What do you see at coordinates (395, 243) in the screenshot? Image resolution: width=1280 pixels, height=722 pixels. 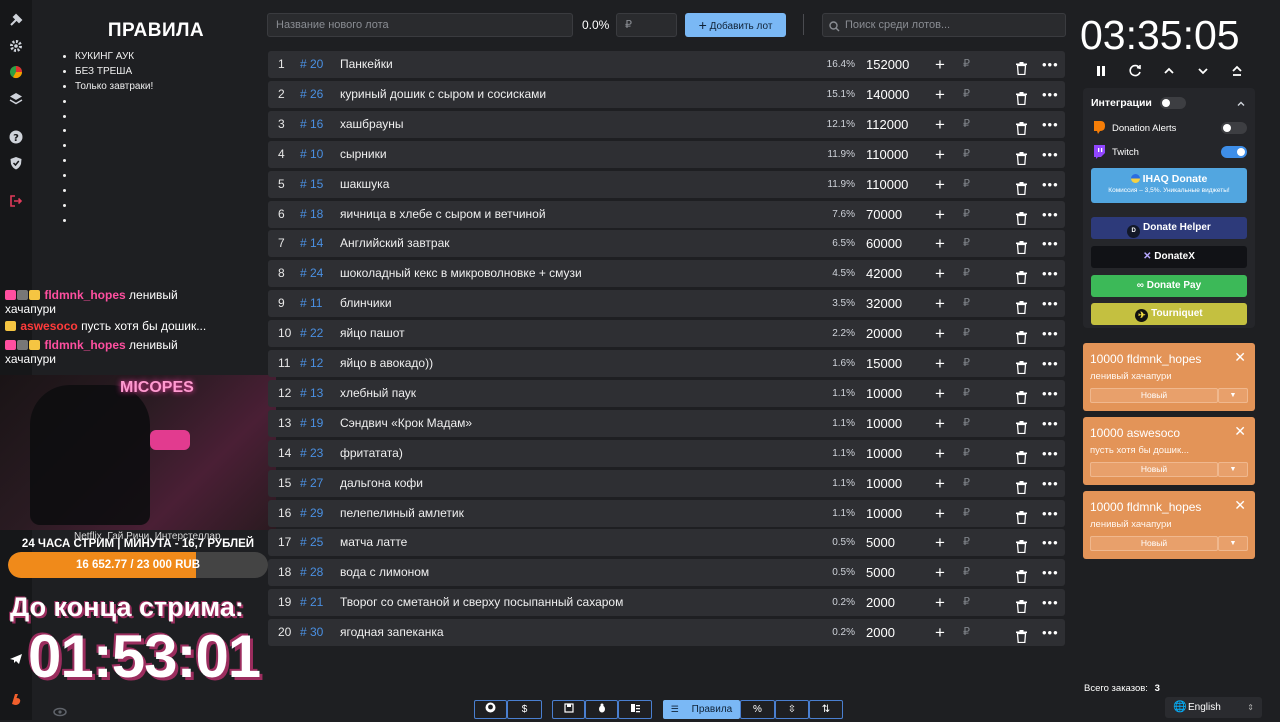 I see `lot-name: Английский завтрак` at bounding box center [395, 243].